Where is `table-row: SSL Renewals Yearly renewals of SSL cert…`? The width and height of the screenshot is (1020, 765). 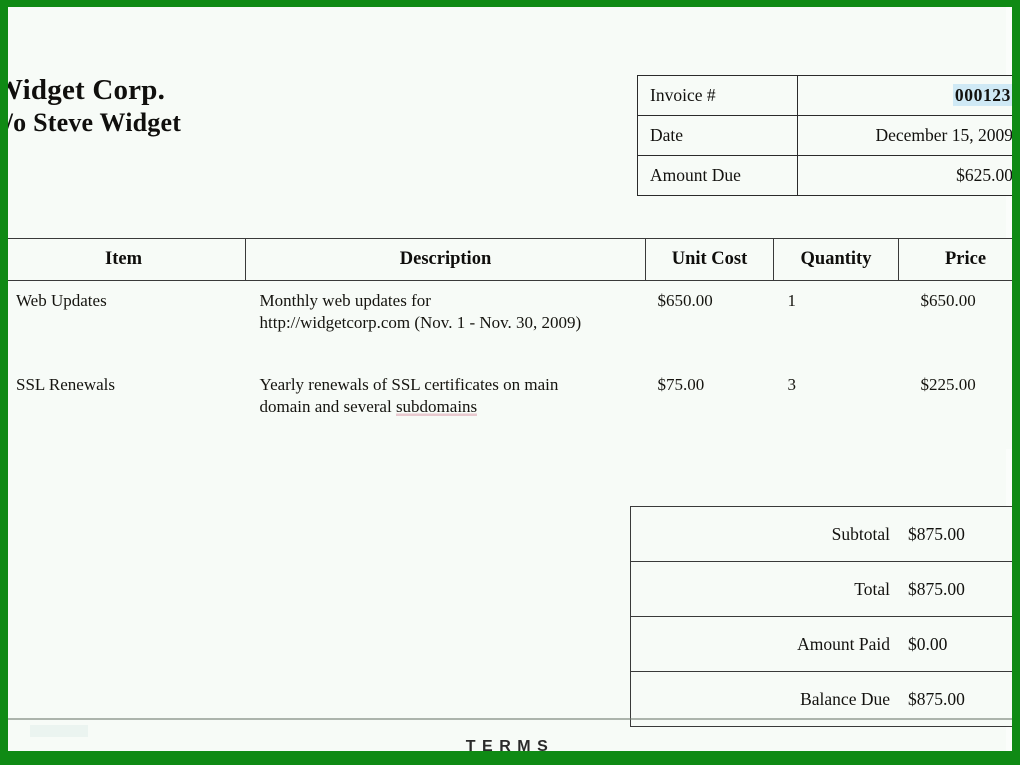 table-row: SSL Renewals Yearly renewals of SSL cert… is located at coordinates (510, 407).